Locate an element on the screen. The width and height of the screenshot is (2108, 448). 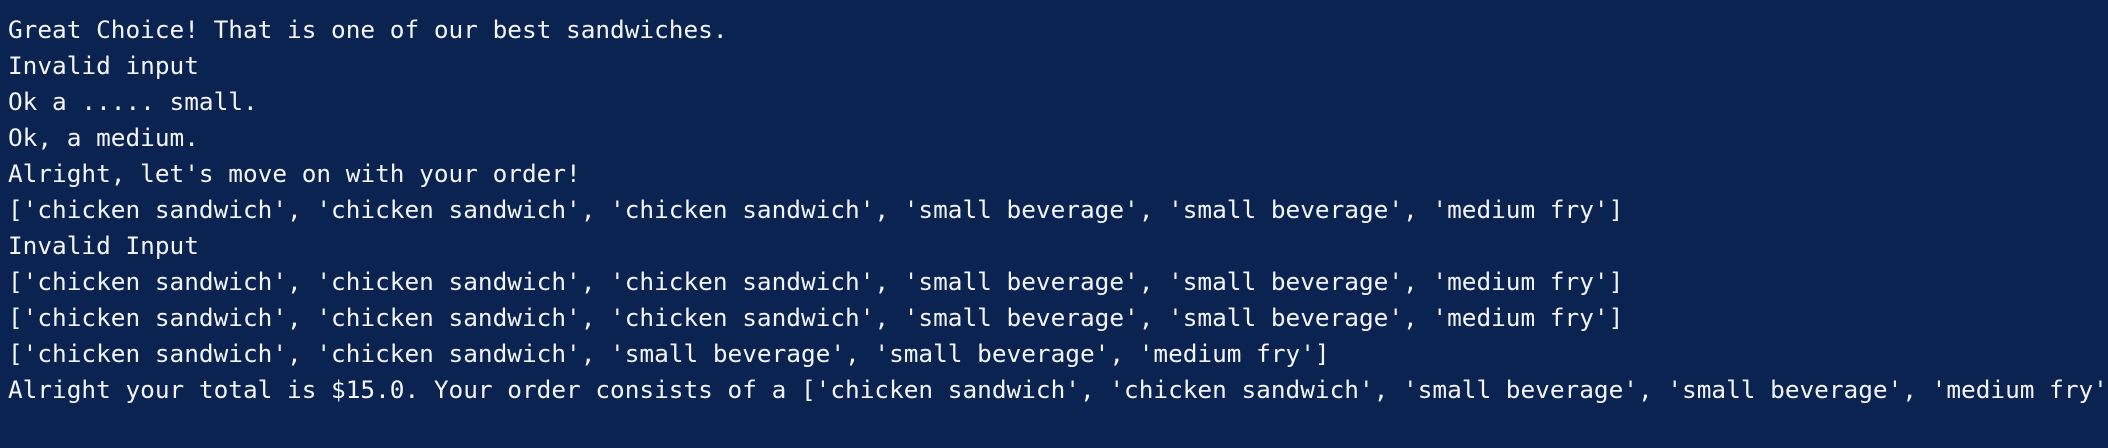
output-line: Alright, let's move on with your order! is located at coordinates (294, 173).